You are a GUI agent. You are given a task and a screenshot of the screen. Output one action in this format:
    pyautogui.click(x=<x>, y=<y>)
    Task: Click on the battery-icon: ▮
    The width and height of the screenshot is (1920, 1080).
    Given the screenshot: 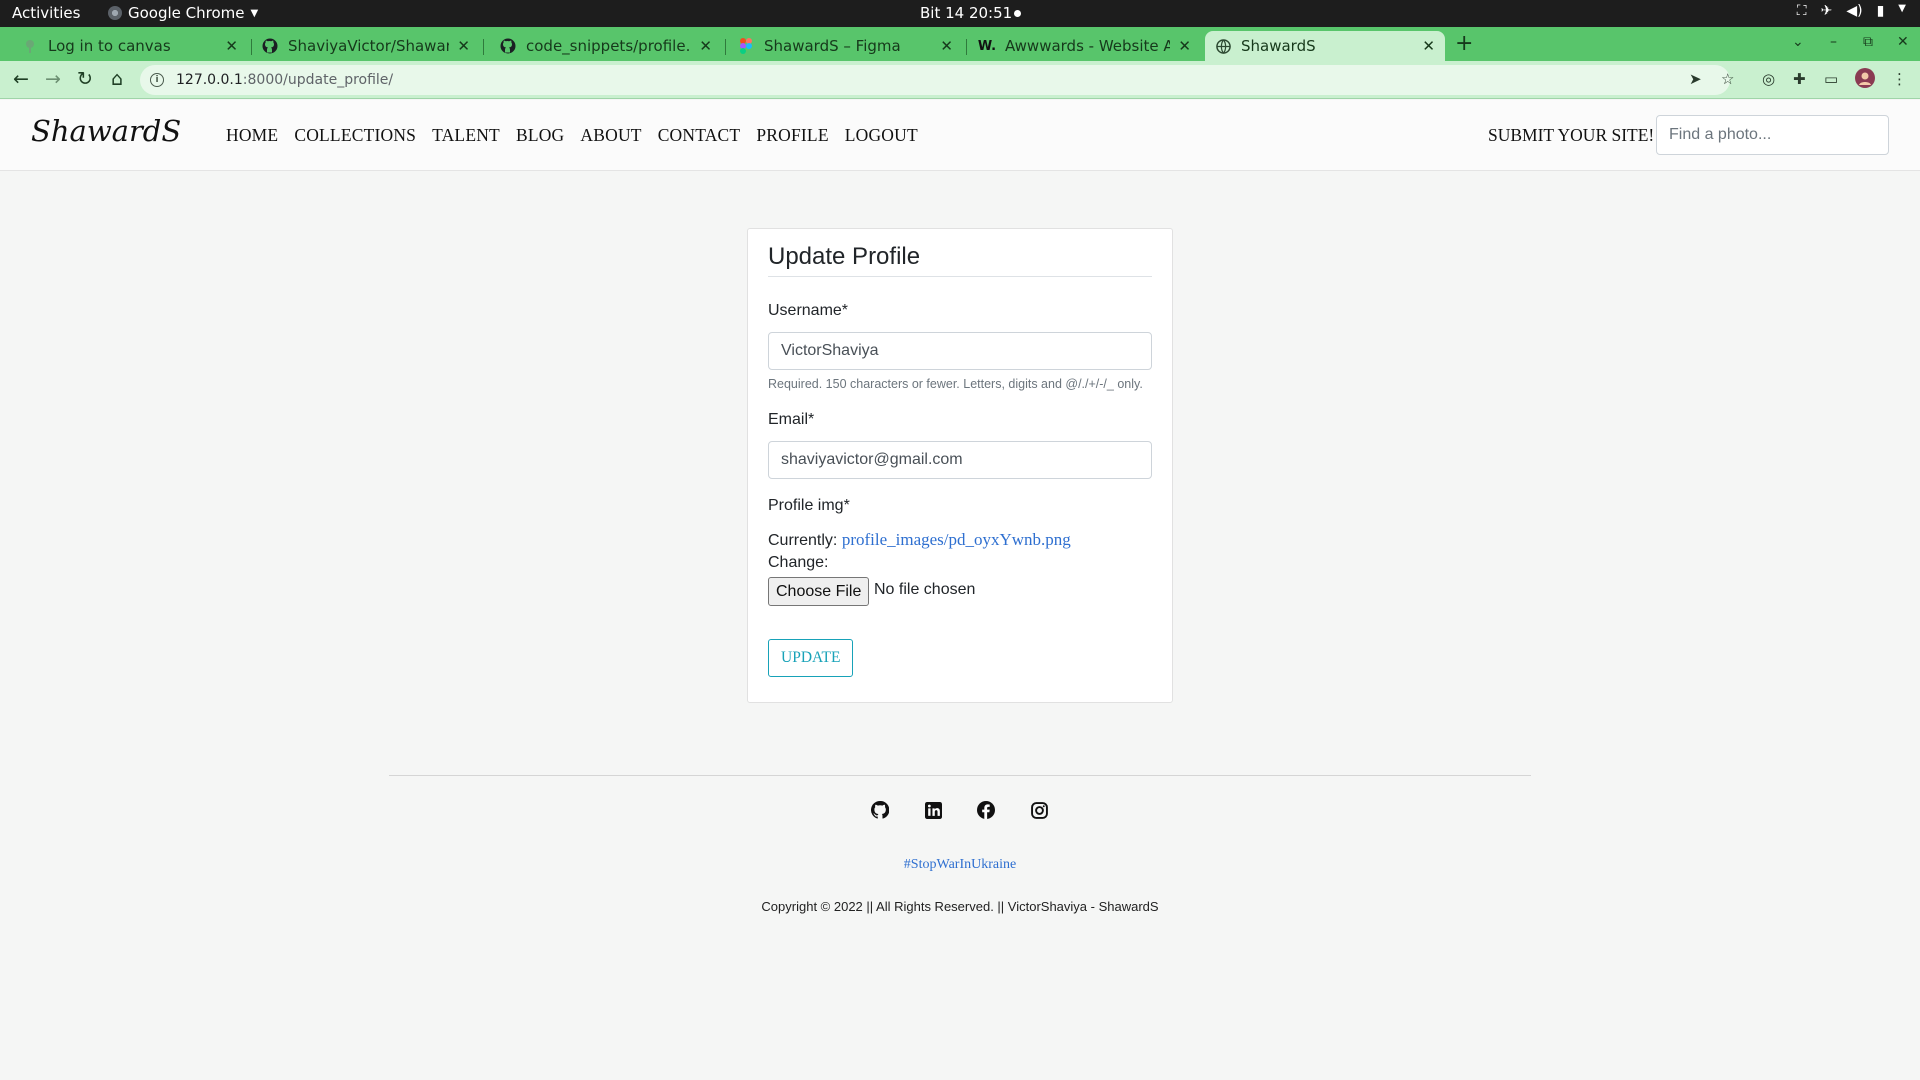 What is the action you would take?
    pyautogui.click(x=1880, y=11)
    